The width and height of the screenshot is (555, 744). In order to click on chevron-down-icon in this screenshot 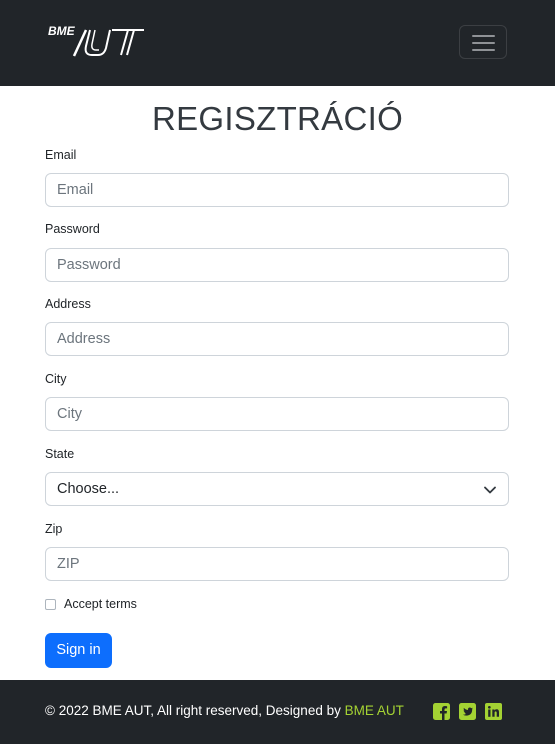, I will do `click(490, 490)`.